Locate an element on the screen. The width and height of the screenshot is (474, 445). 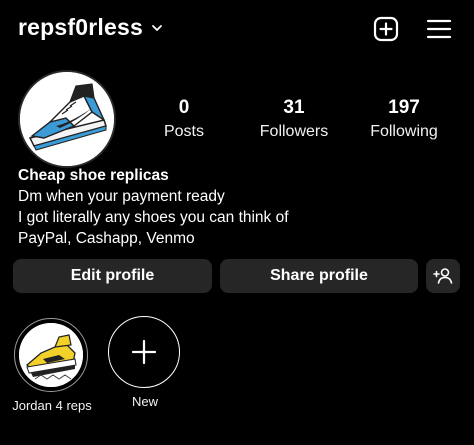
avatar is located at coordinates (67, 119).